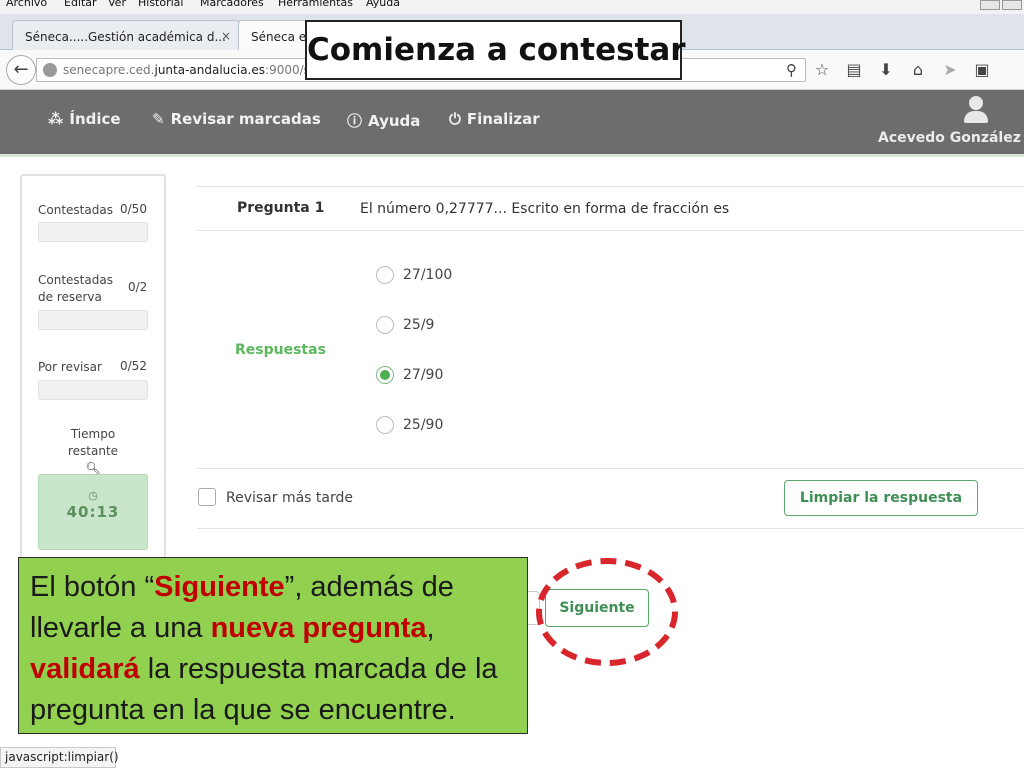  What do you see at coordinates (419, 325) in the screenshot?
I see `answer-option-text: 25/9` at bounding box center [419, 325].